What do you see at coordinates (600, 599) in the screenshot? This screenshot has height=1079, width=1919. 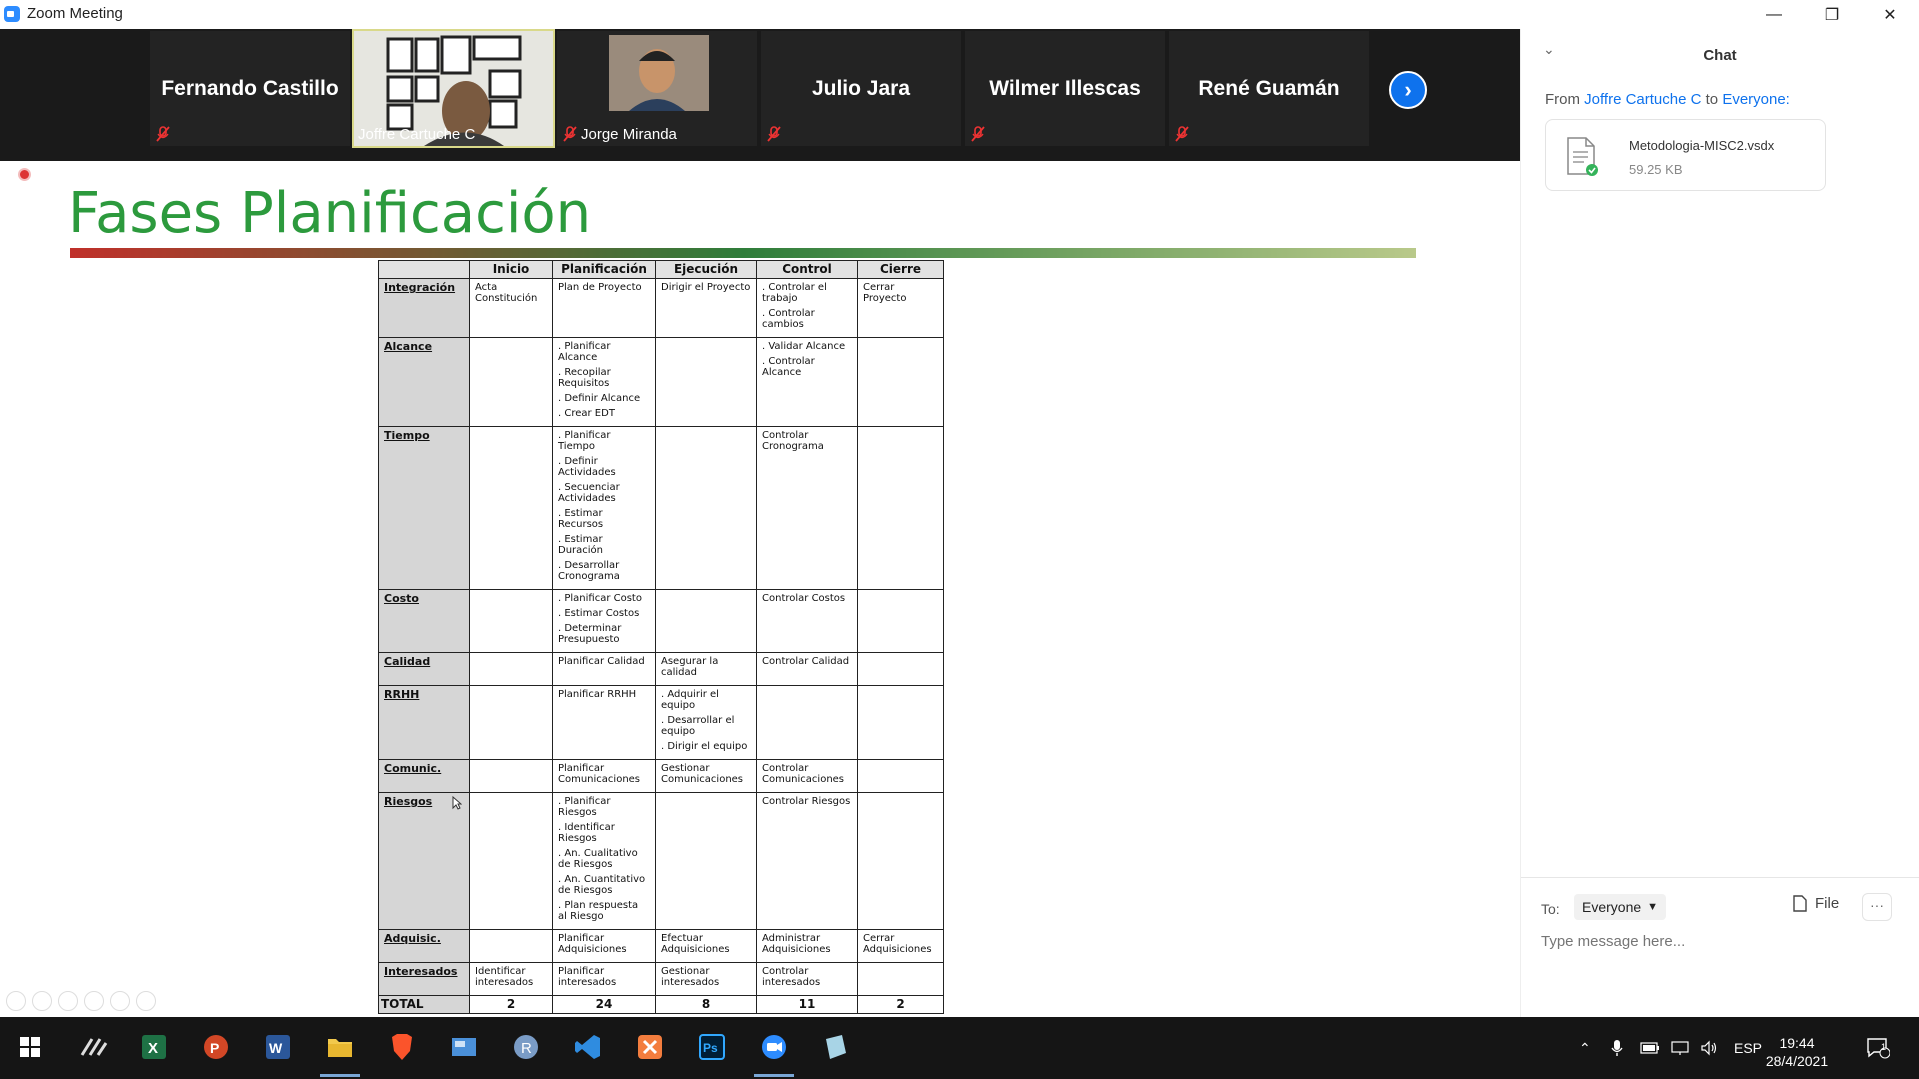 I see `cell-text: . Planificar Costo` at bounding box center [600, 599].